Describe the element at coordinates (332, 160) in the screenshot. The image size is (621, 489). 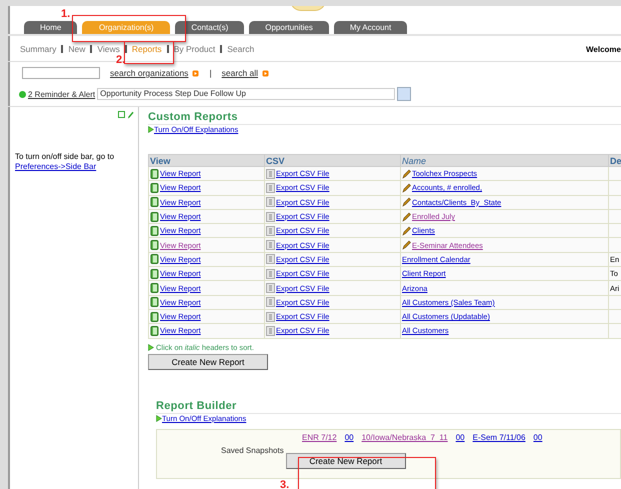
I see `column-header: CSV` at that location.